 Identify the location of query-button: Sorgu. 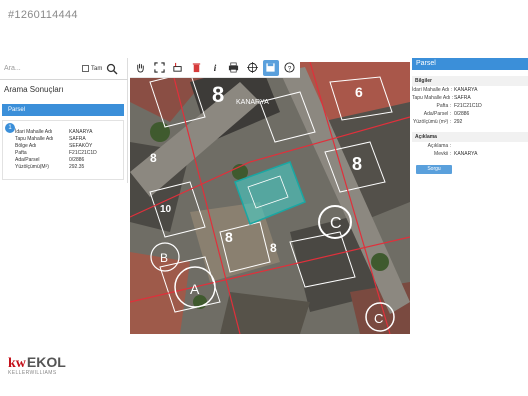
(434, 169).